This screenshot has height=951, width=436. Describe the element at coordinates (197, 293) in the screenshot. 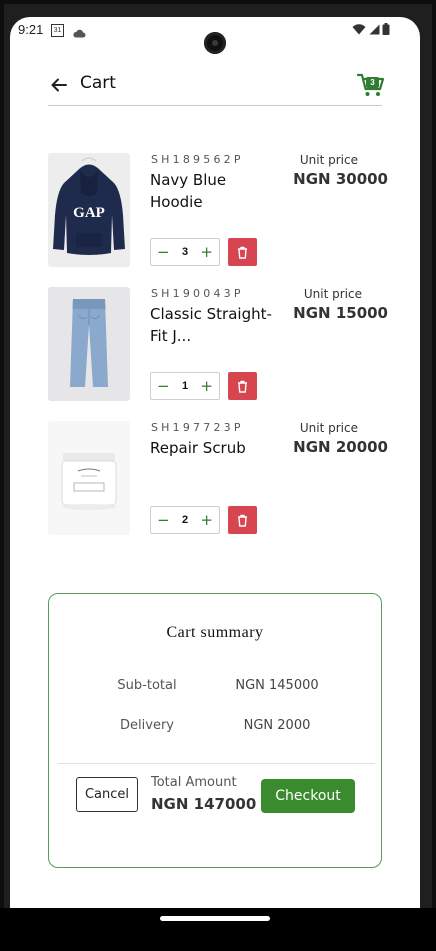

I see `item-sku: SH190043P` at that location.